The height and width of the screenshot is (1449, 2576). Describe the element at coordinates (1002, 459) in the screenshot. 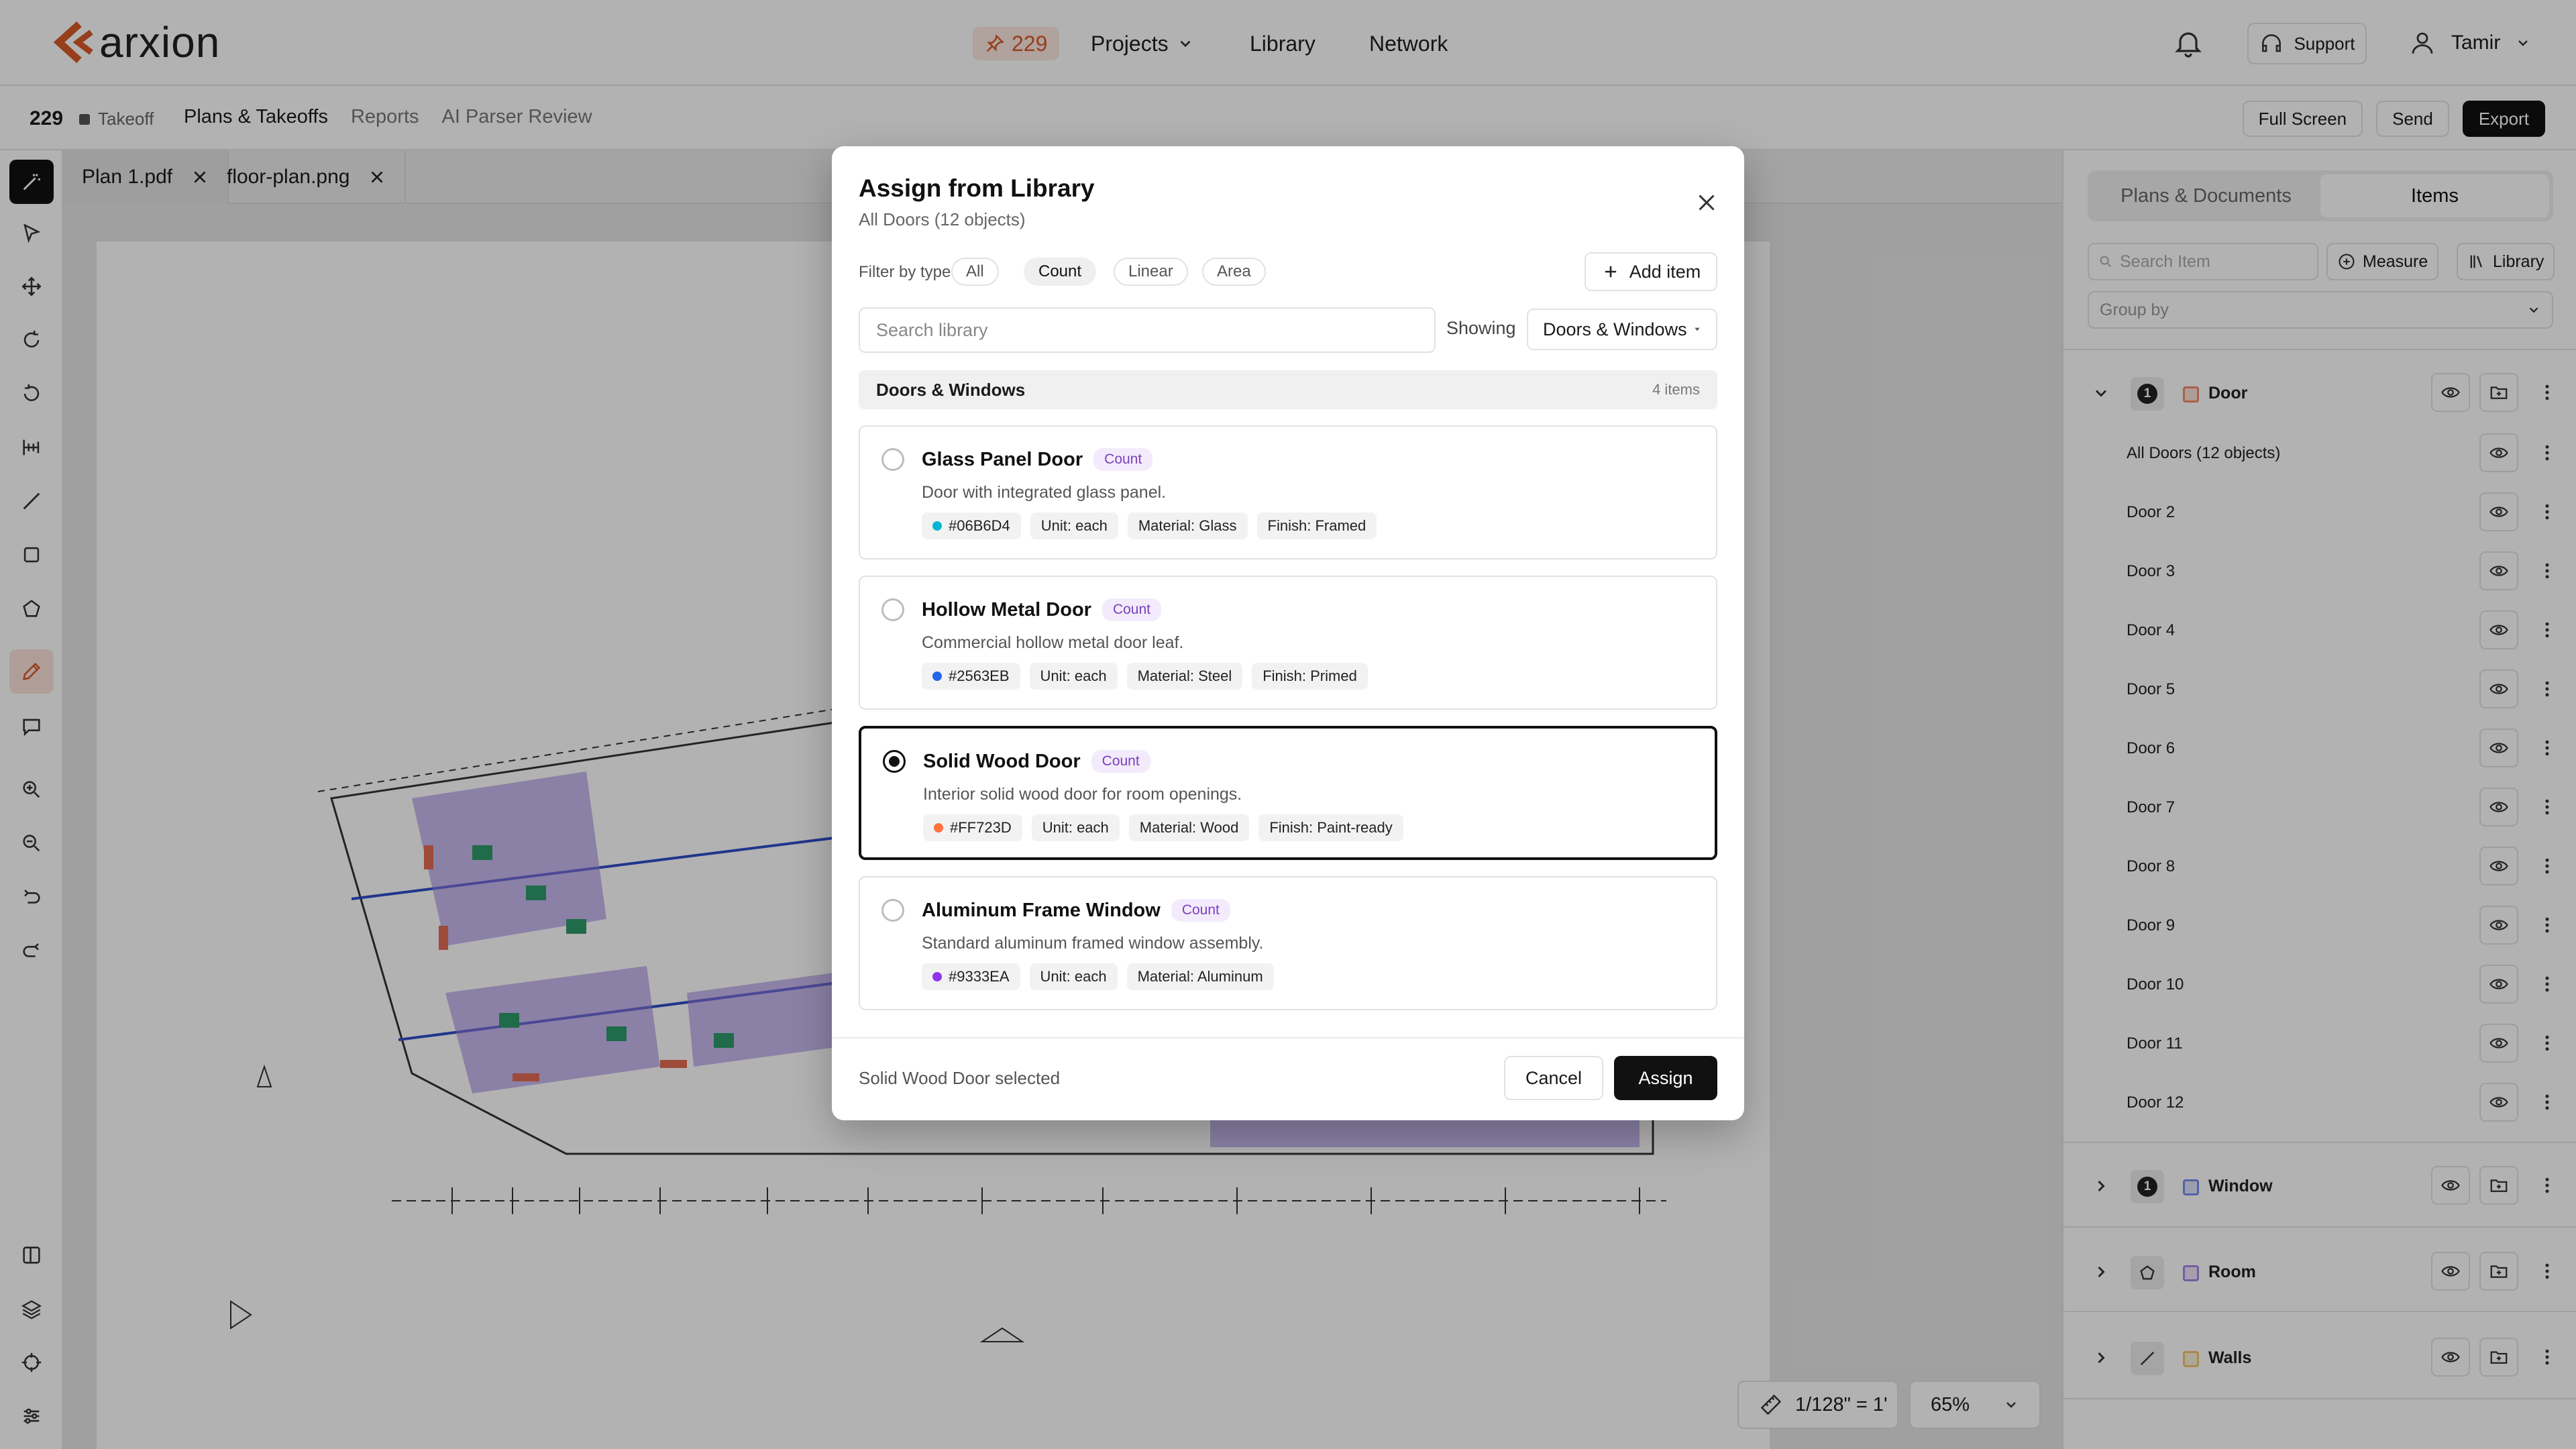

I see `item-name: Glass Panel Door` at that location.